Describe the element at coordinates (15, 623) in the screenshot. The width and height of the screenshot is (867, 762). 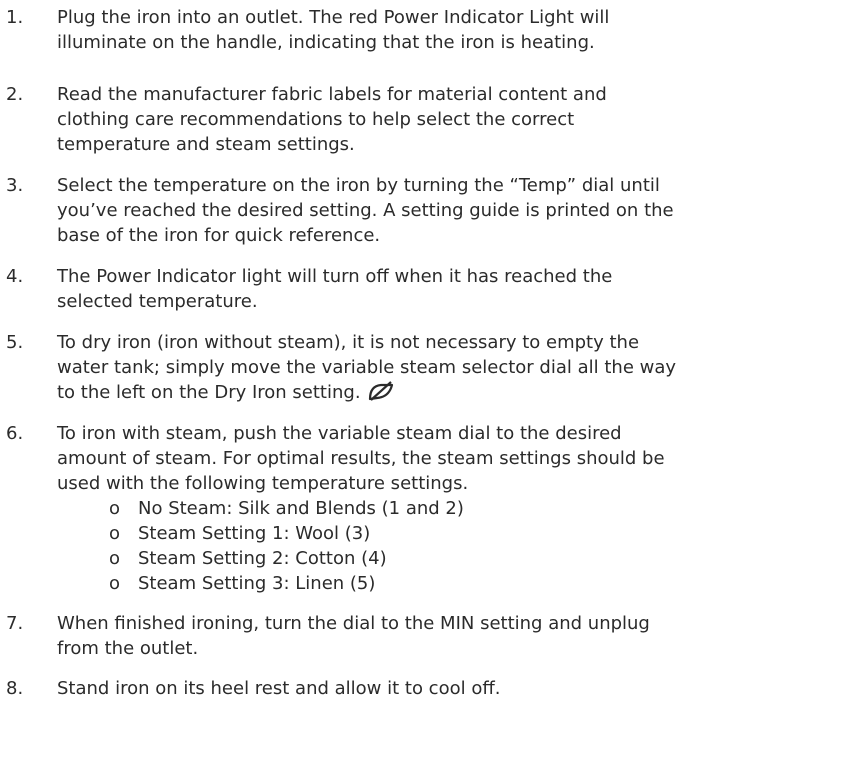
I see `step-number: 7.` at that location.